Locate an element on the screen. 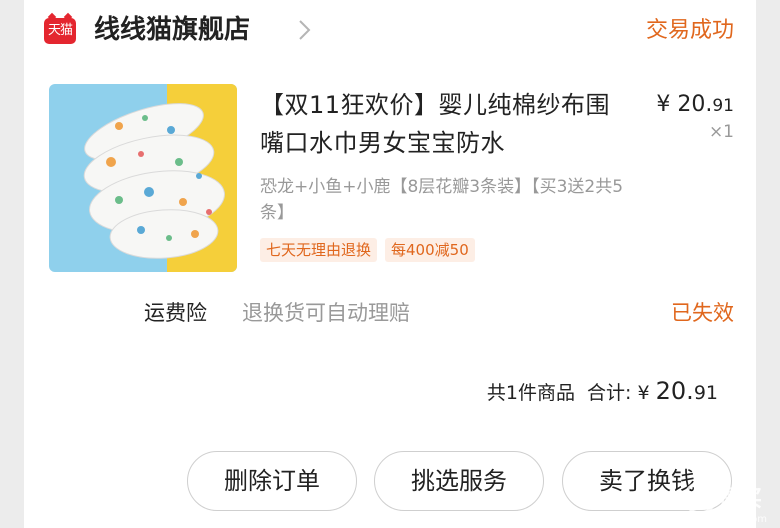 This screenshot has width=780, height=528. total-label: 合计: is located at coordinates (612, 393).